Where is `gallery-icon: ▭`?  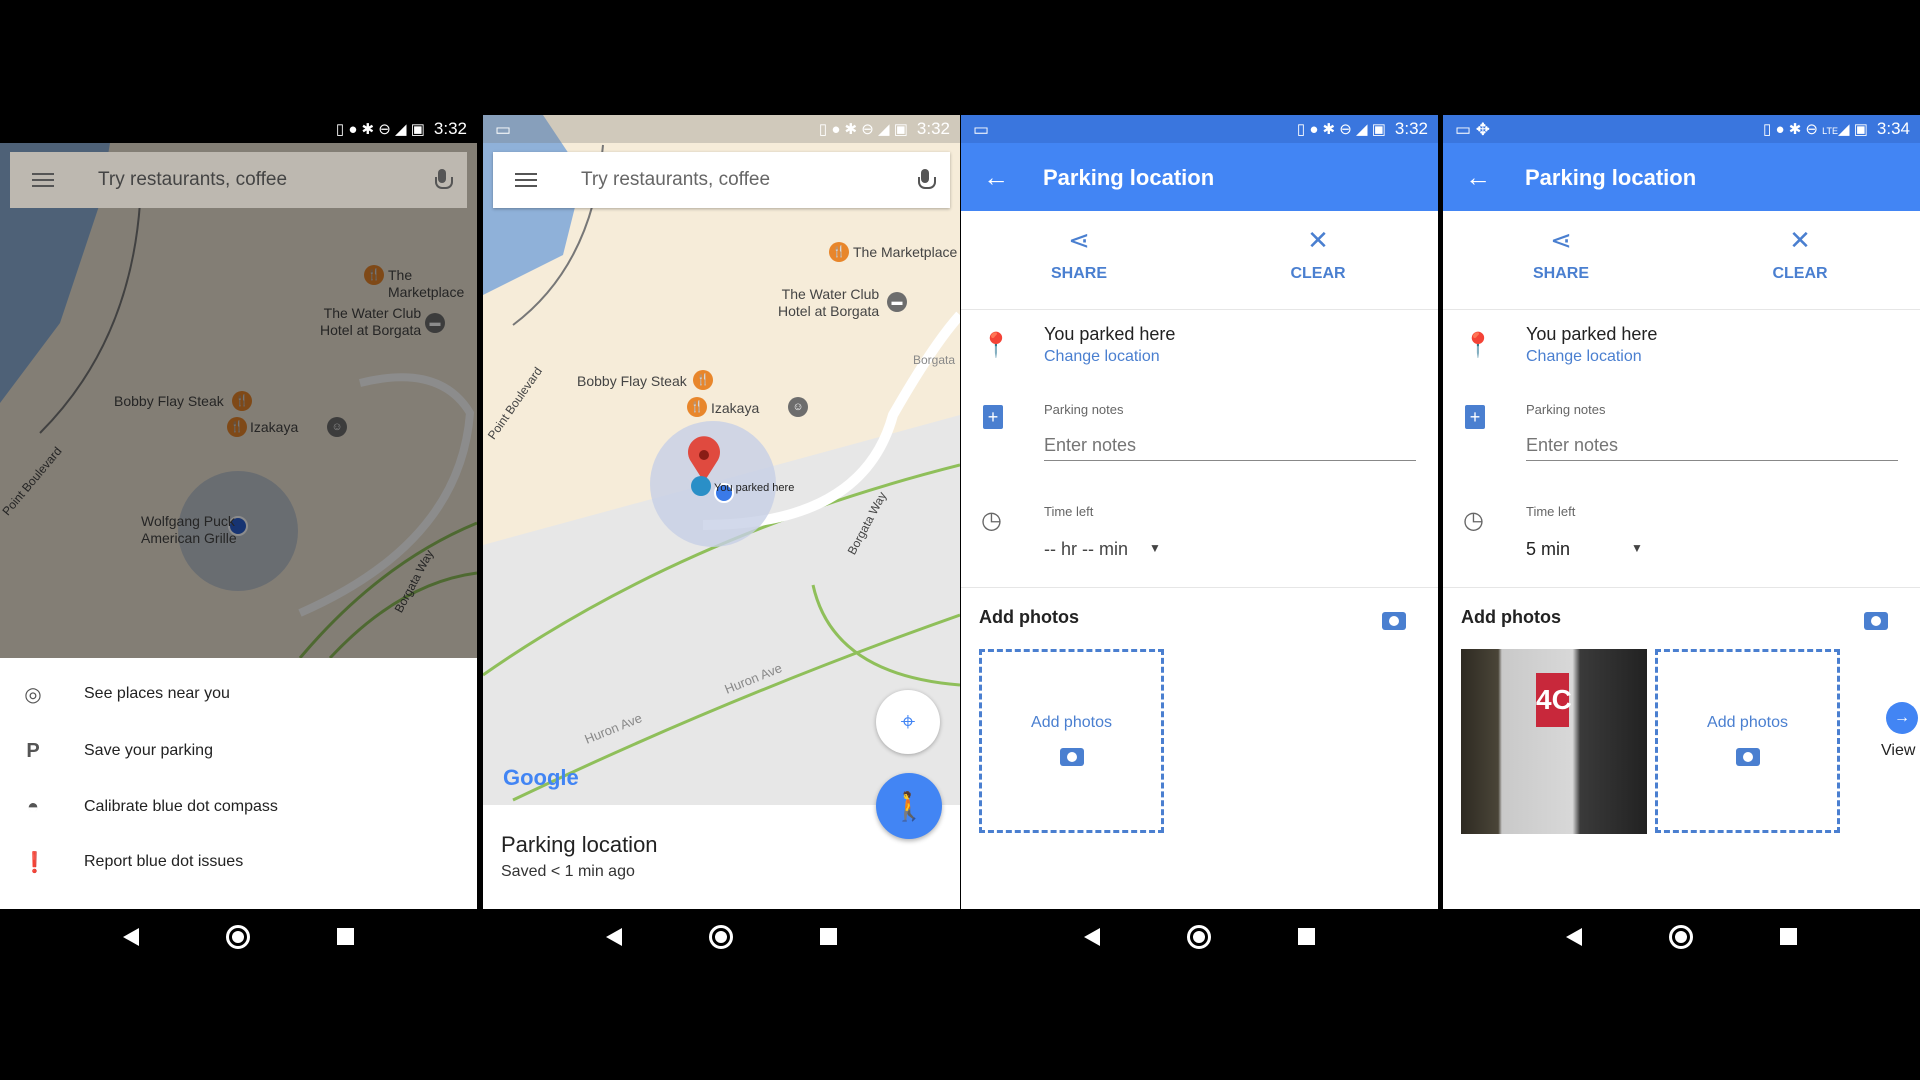 gallery-icon: ▭ is located at coordinates (981, 129).